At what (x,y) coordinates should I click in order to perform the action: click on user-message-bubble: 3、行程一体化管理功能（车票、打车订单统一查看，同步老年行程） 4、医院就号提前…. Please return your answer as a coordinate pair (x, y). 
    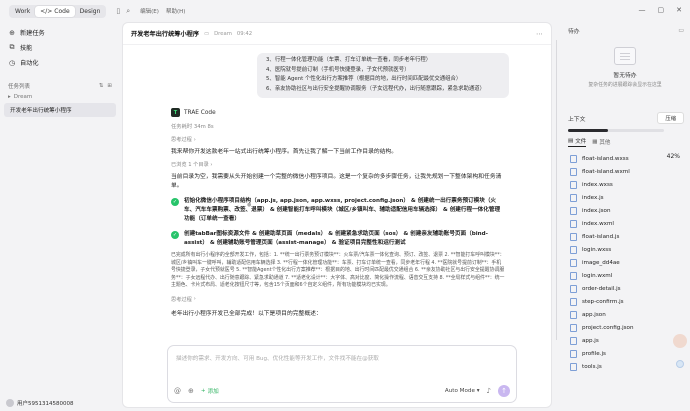
    Looking at the image, I should click on (383, 75).